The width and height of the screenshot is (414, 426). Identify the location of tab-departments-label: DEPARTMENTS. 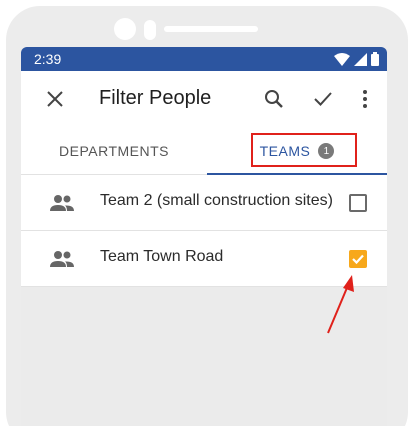
(114, 151).